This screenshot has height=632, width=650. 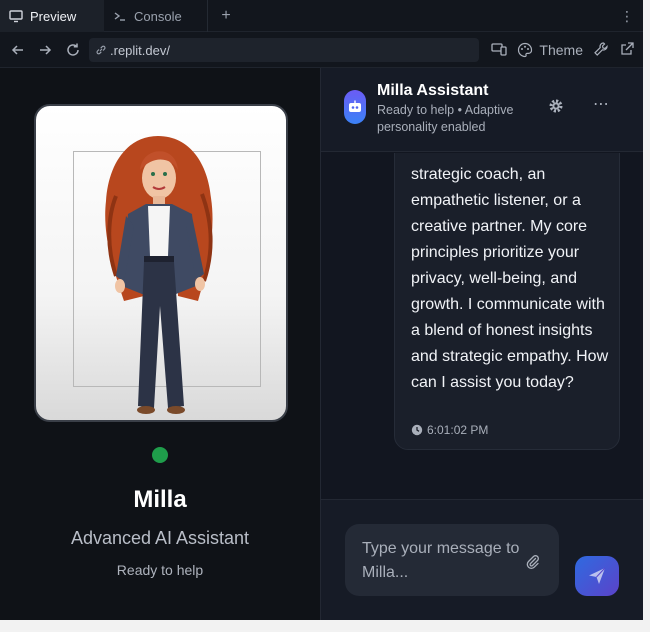 What do you see at coordinates (160, 570) in the screenshot?
I see `profile-status: Ready to help` at bounding box center [160, 570].